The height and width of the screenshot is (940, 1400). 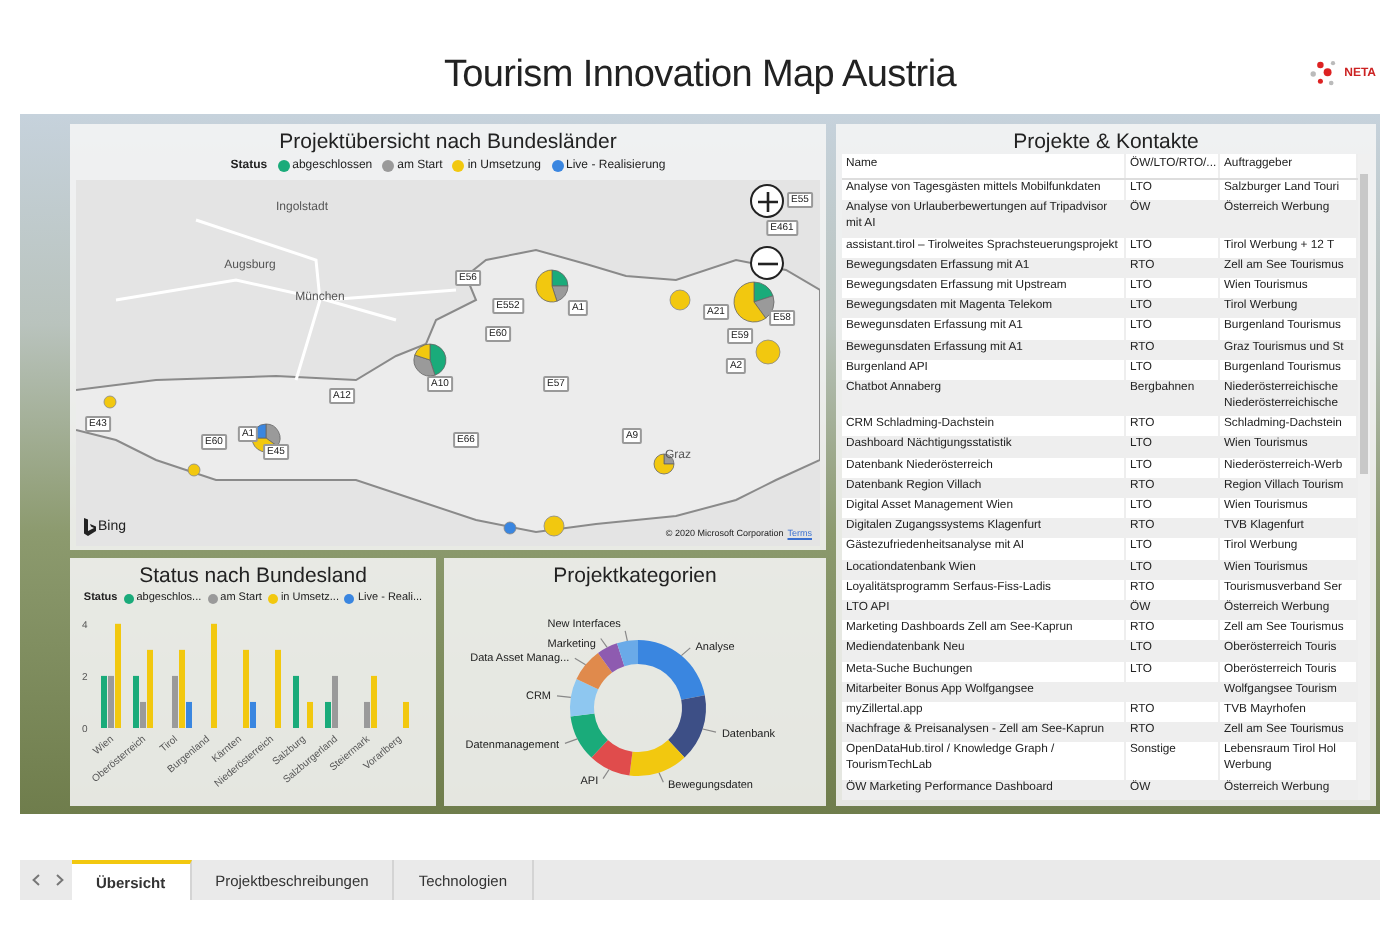 I want to click on zoom-in-button, so click(x=767, y=201).